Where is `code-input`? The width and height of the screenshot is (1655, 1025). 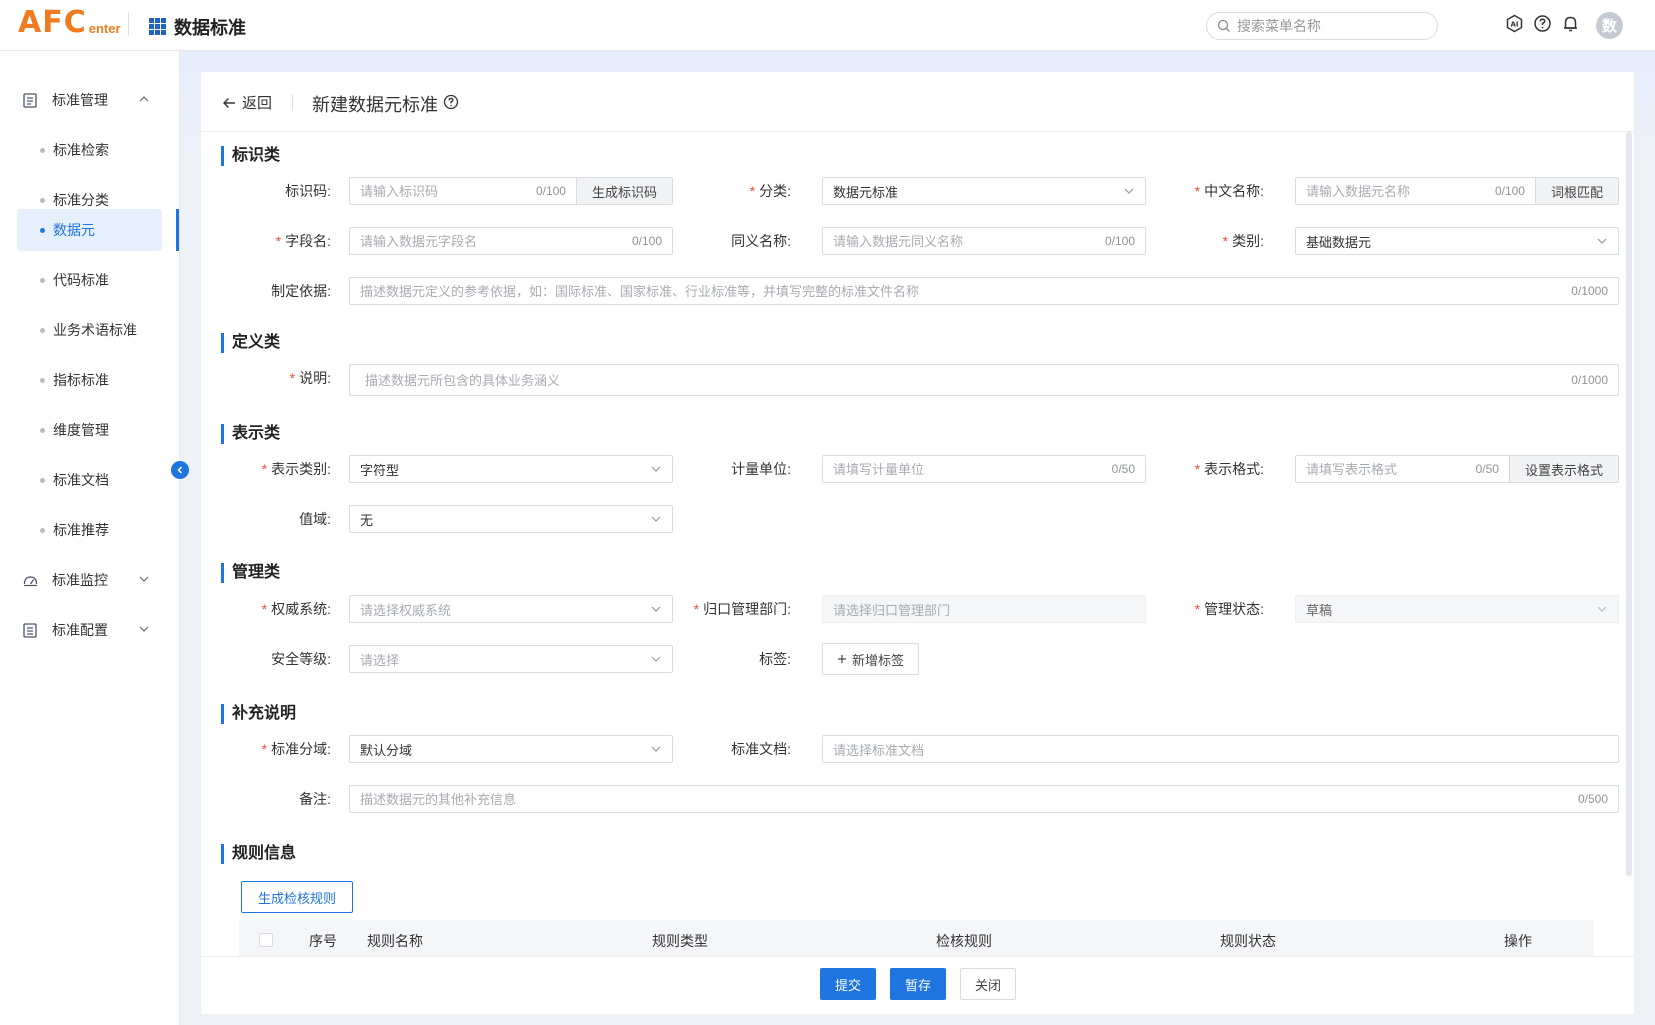 code-input is located at coordinates (443, 191).